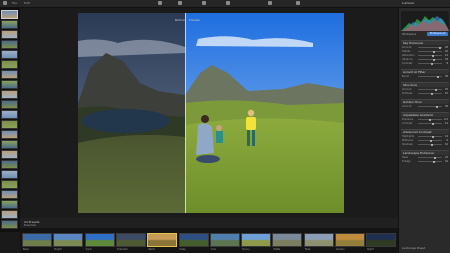 This screenshot has height=253, width=450. What do you see at coordinates (5, 3) in the screenshot?
I see `app-menu-icon` at bounding box center [5, 3].